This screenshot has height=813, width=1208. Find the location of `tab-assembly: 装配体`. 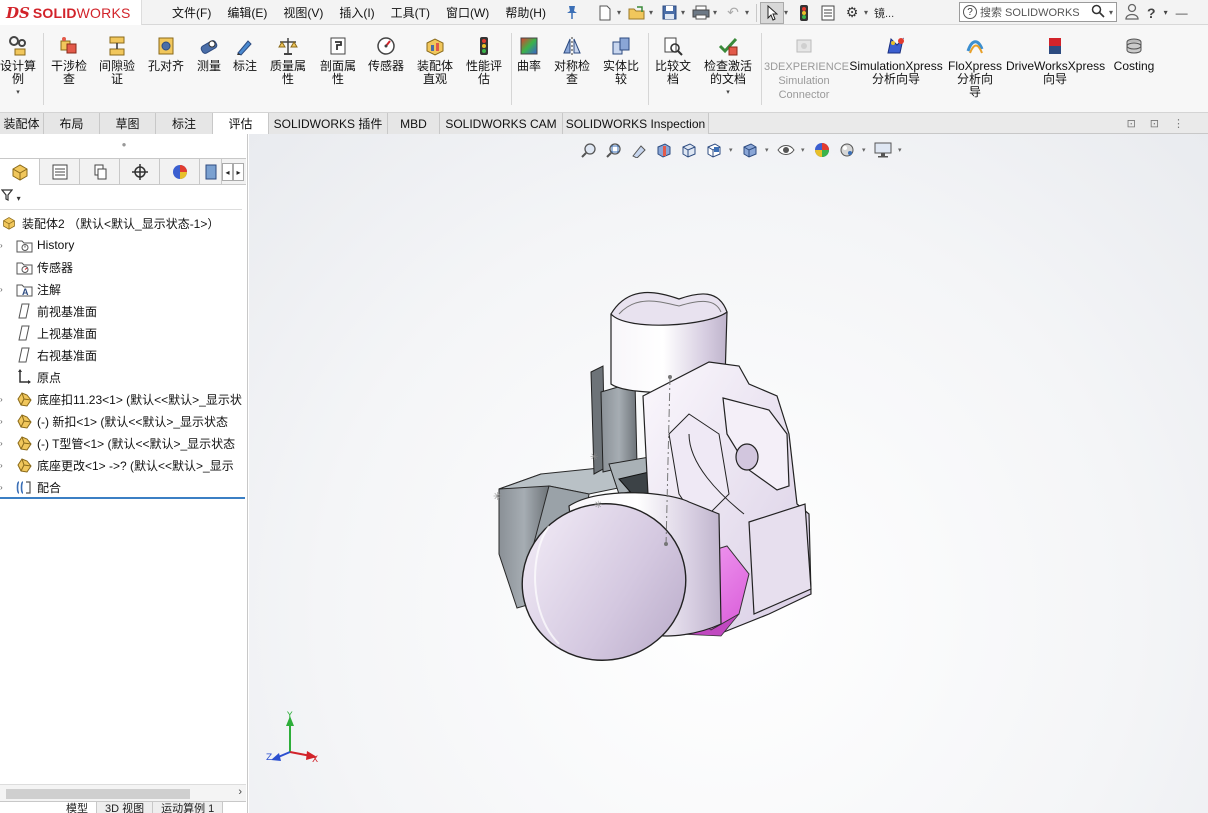

tab-assembly: 装配体 is located at coordinates (22, 123).